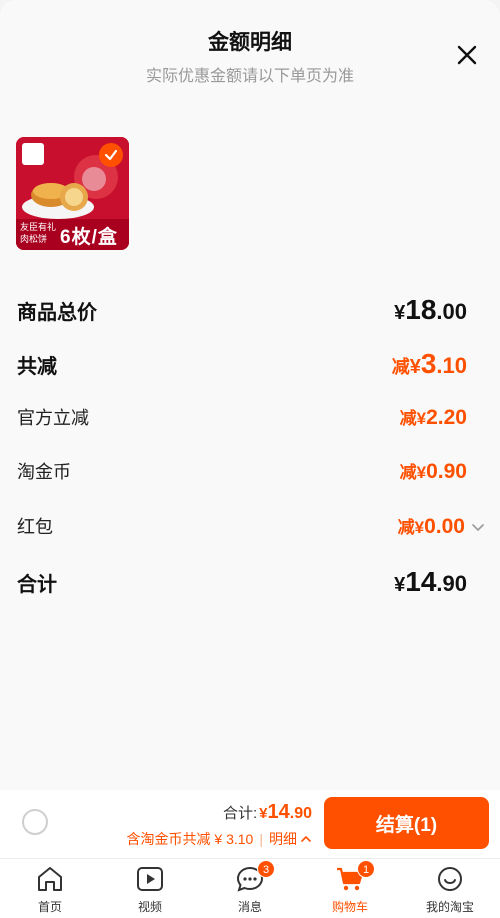  What do you see at coordinates (33, 154) in the screenshot?
I see `brand-logo` at bounding box center [33, 154].